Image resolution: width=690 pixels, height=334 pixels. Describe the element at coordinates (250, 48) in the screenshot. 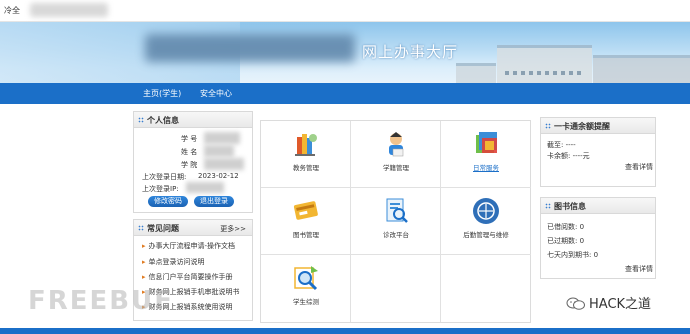

I see `school-logo-redacted` at that location.